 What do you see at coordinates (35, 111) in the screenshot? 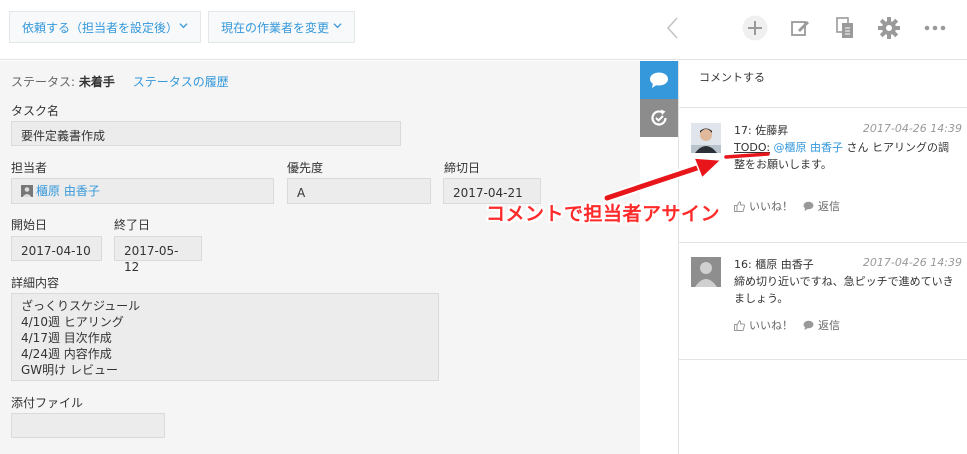
I see `task-name-label: タスク名` at bounding box center [35, 111].